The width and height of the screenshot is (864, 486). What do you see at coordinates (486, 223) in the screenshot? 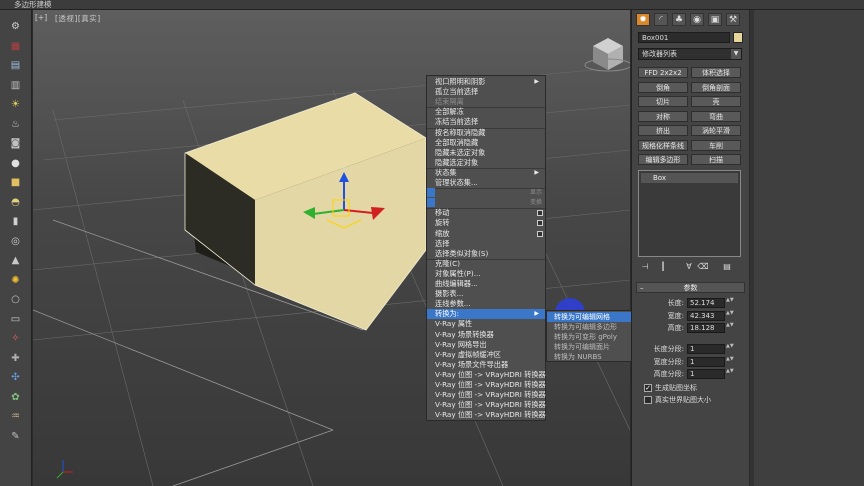
I see `menu-item: 旋转` at bounding box center [486, 223].